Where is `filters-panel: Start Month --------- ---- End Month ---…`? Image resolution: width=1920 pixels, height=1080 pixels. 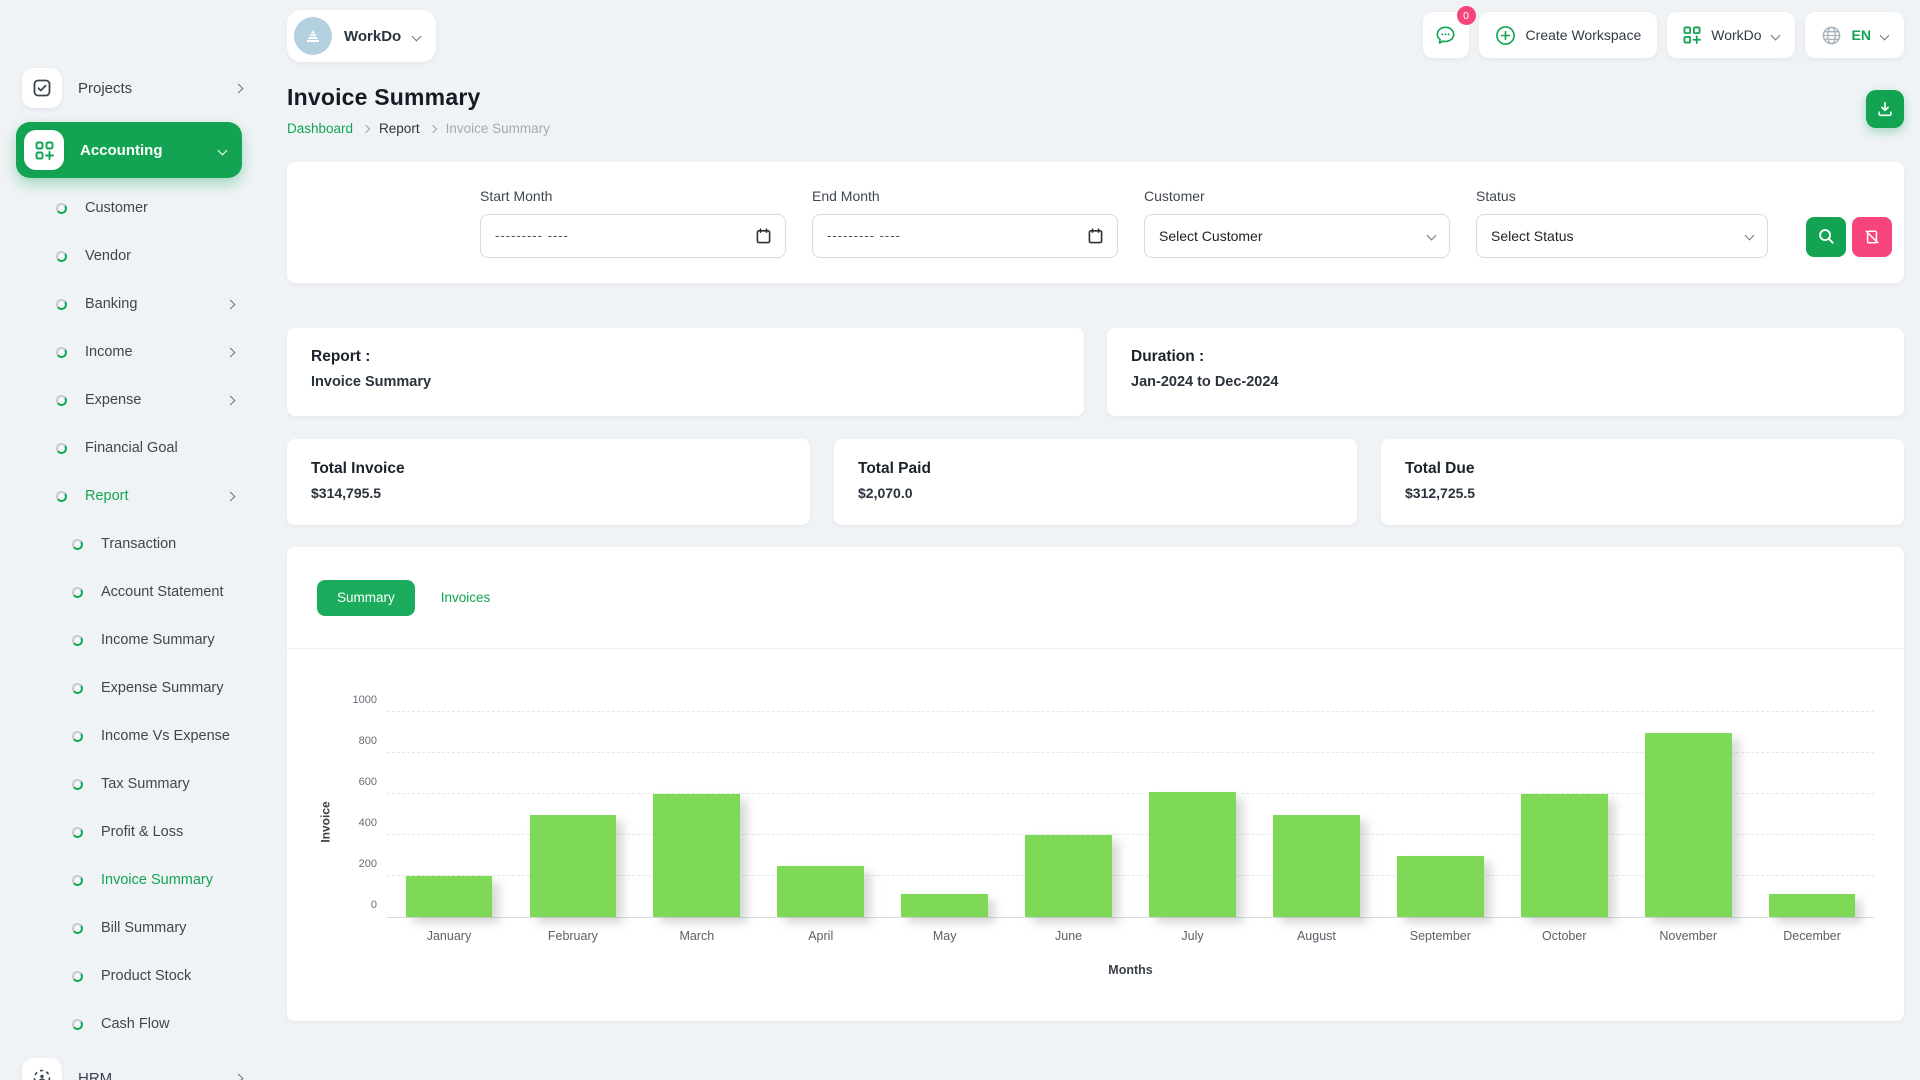
filters-panel: Start Month --------- ---- End Month ---… is located at coordinates (1095, 222).